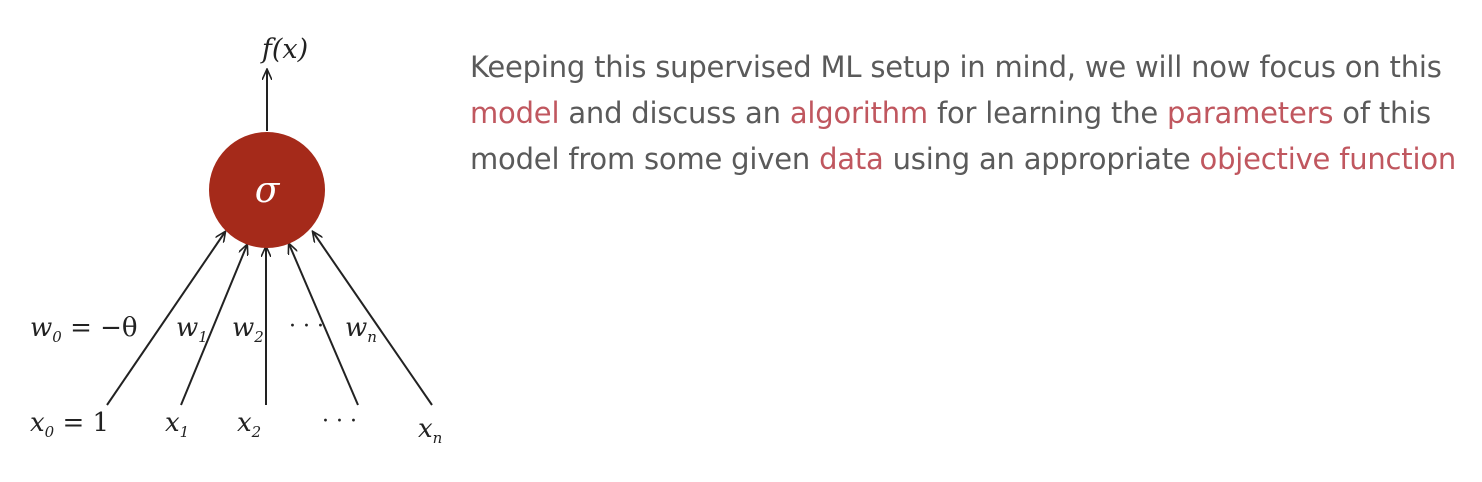  What do you see at coordinates (248, 329) in the screenshot?
I see `weight-w2-label: w2` at bounding box center [248, 329].